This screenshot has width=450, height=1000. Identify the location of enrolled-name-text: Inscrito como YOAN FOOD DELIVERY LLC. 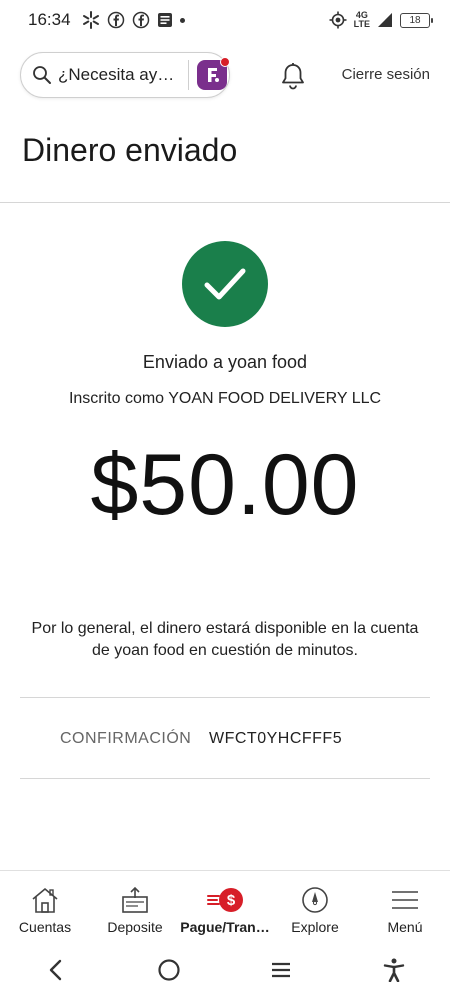
(225, 398).